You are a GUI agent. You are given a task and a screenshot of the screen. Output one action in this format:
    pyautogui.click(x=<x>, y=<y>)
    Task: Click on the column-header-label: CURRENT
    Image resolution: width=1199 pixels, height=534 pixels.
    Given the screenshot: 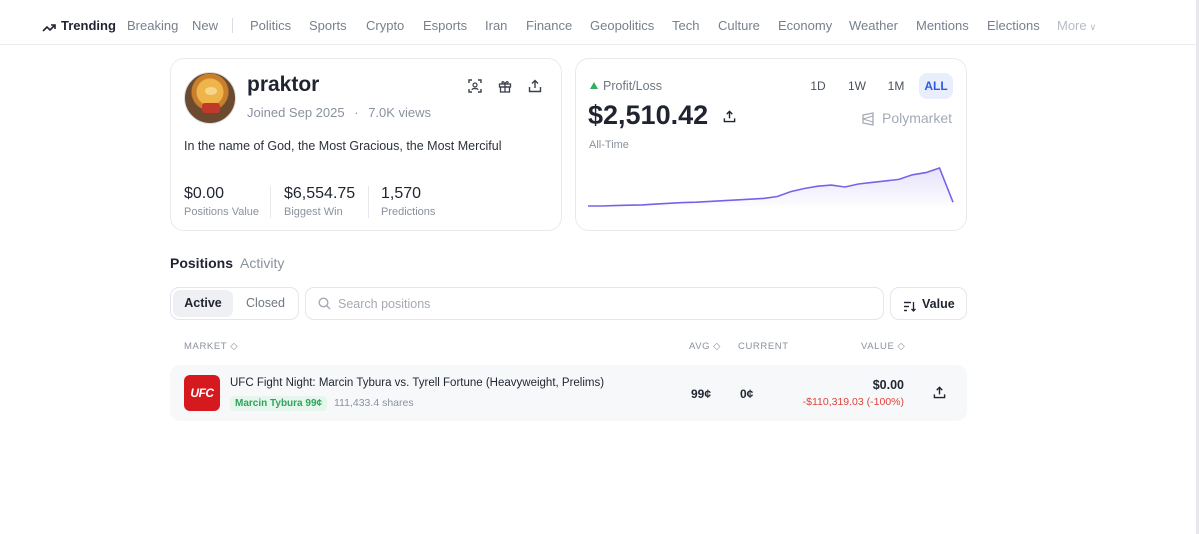 What is the action you would take?
    pyautogui.click(x=763, y=346)
    